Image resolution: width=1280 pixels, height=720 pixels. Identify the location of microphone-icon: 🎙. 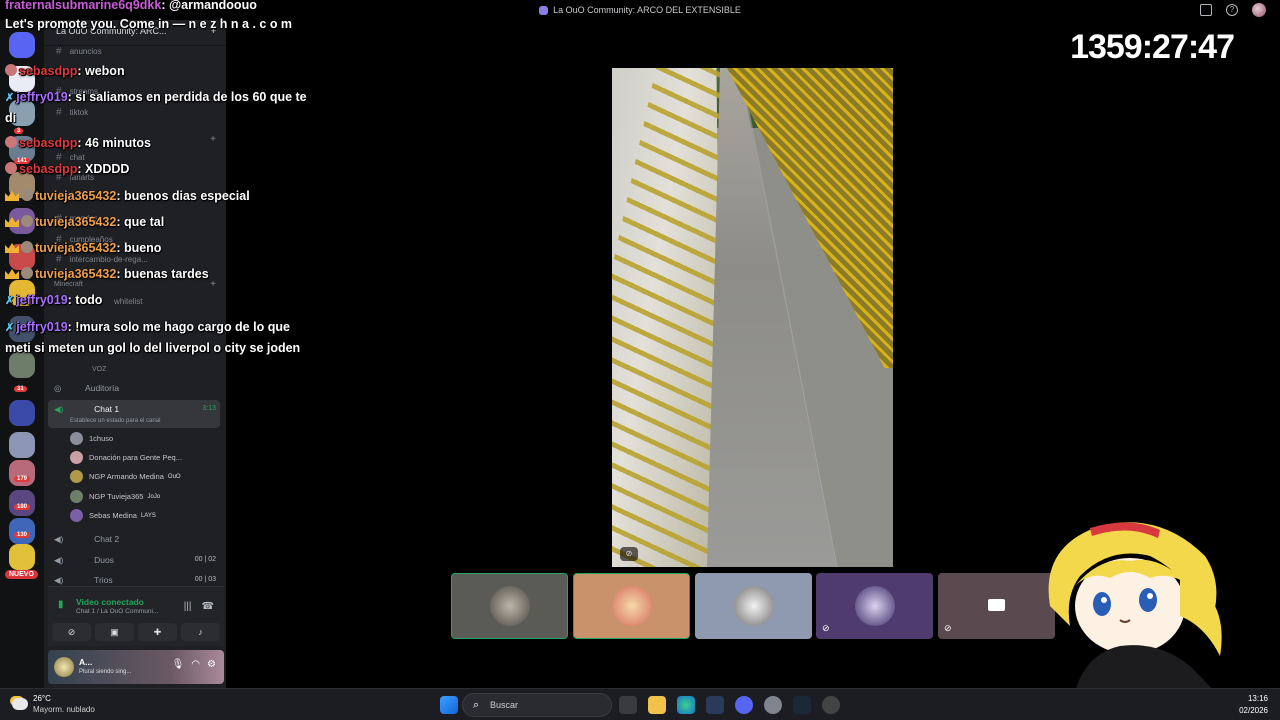
(178, 664).